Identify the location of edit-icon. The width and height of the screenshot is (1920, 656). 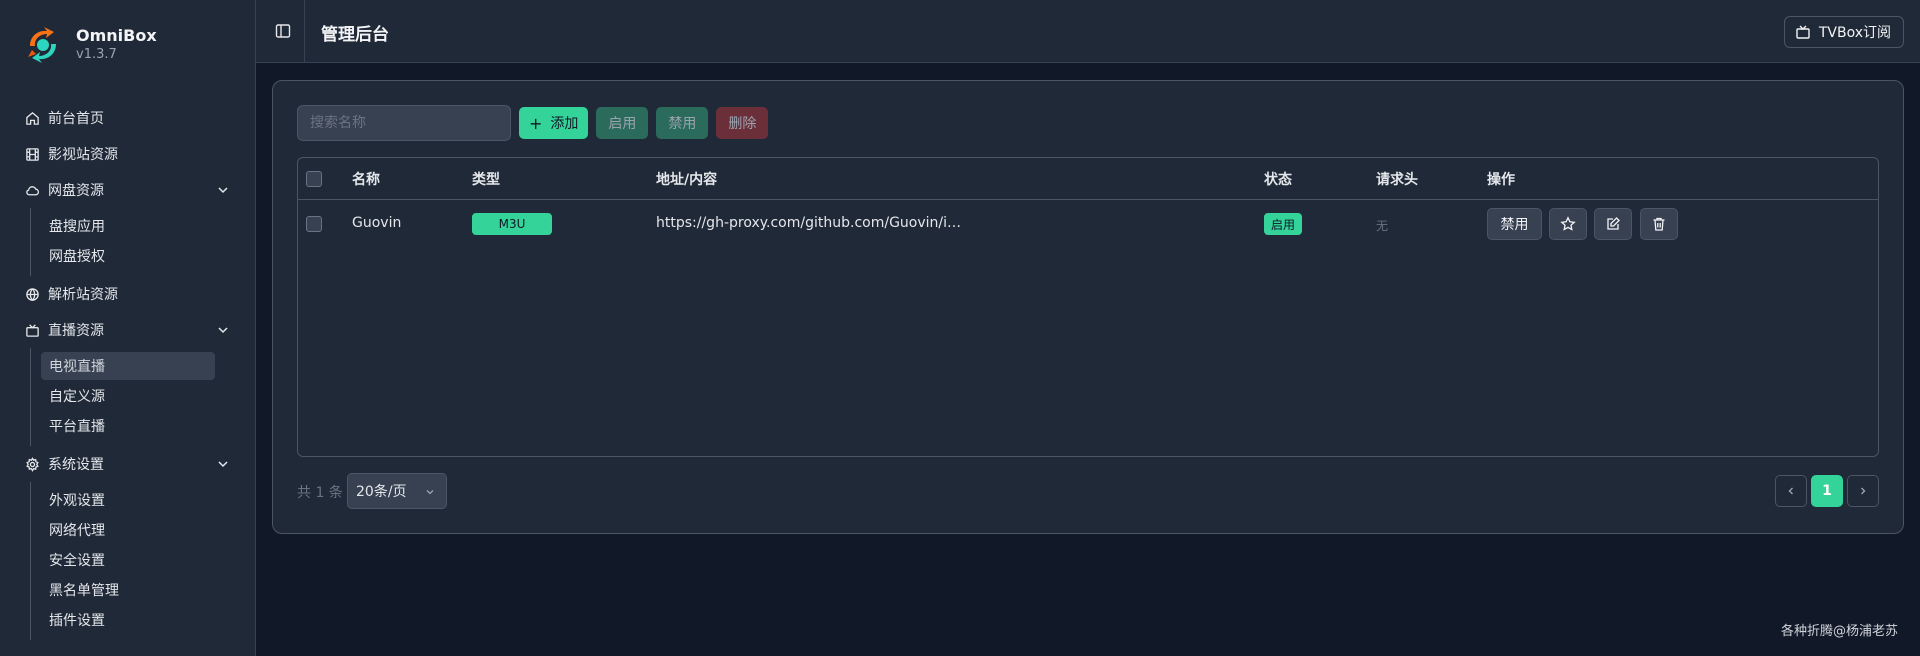
(1613, 223).